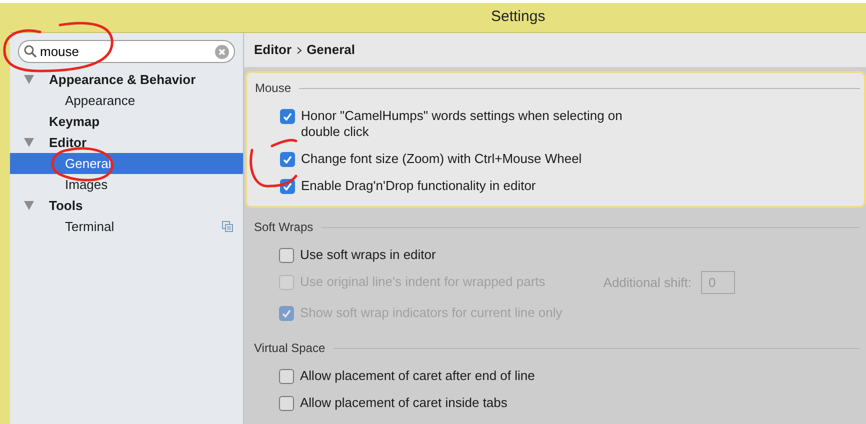  I want to click on option-label: Allow placement of caret after end of line, so click(417, 376).